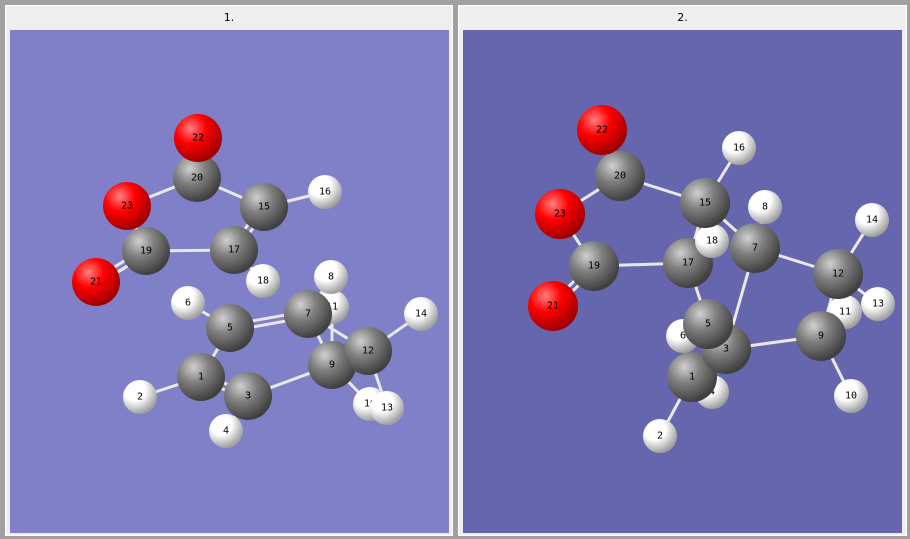 This screenshot has width=910, height=539. I want to click on atom-C-17: 17, so click(234, 250).